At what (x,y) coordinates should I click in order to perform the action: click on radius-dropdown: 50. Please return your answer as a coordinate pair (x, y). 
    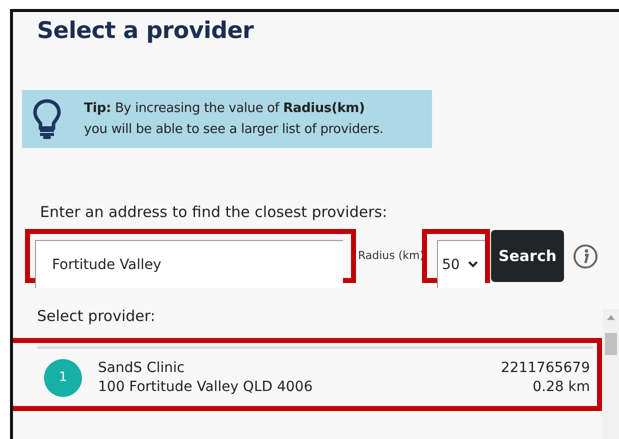
    Looking at the image, I should click on (461, 264).